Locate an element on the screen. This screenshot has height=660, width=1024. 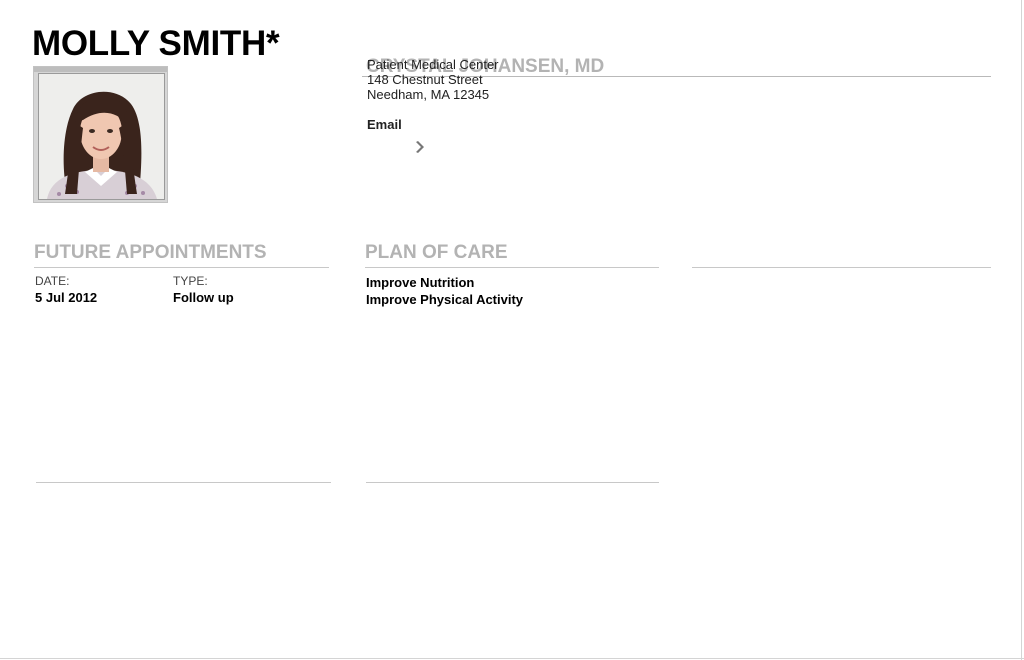
patient-portrait-image is located at coordinates (101, 136).